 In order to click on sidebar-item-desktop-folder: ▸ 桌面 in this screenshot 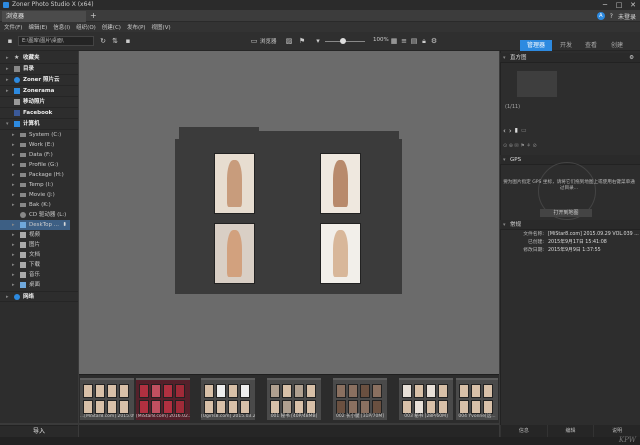, I will do `click(39, 285)`.